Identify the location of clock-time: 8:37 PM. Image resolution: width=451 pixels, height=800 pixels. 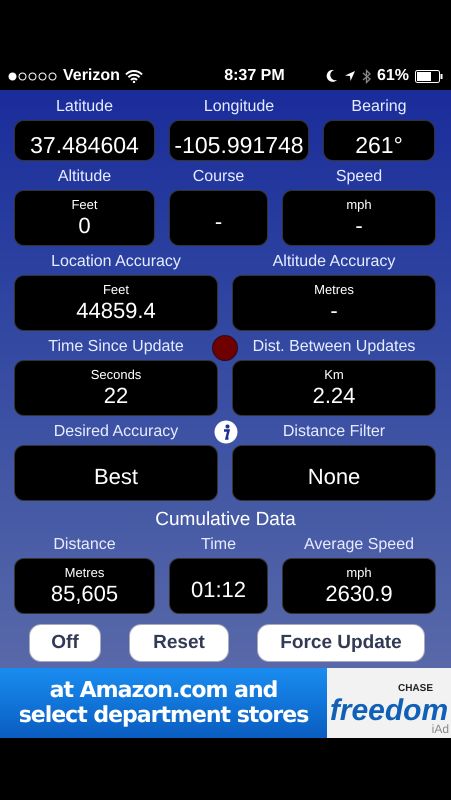
(254, 76).